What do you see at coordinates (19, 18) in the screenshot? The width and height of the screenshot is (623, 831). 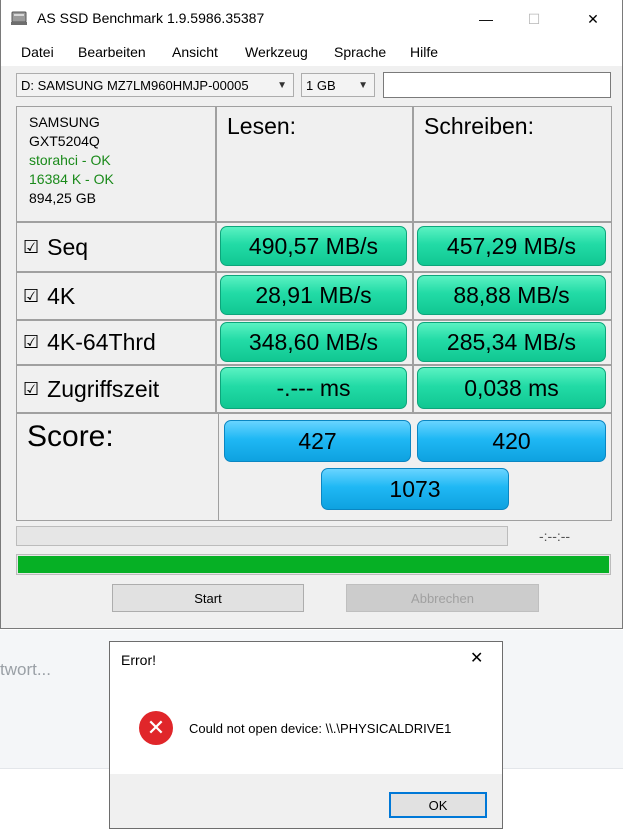 I see `disk-app-icon` at bounding box center [19, 18].